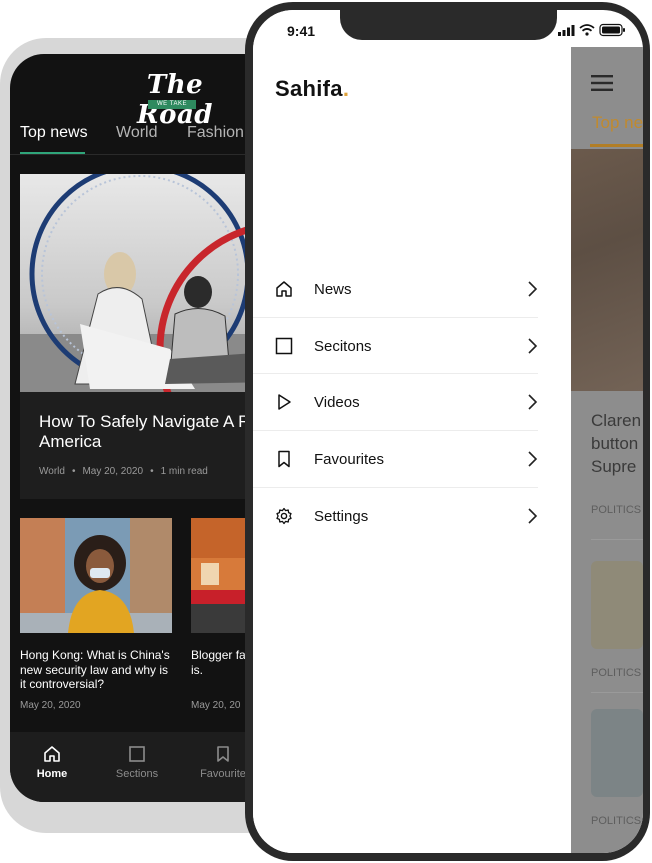 The width and height of the screenshot is (652, 863). Describe the element at coordinates (343, 346) in the screenshot. I see `menu-item-label: Secitons` at that location.